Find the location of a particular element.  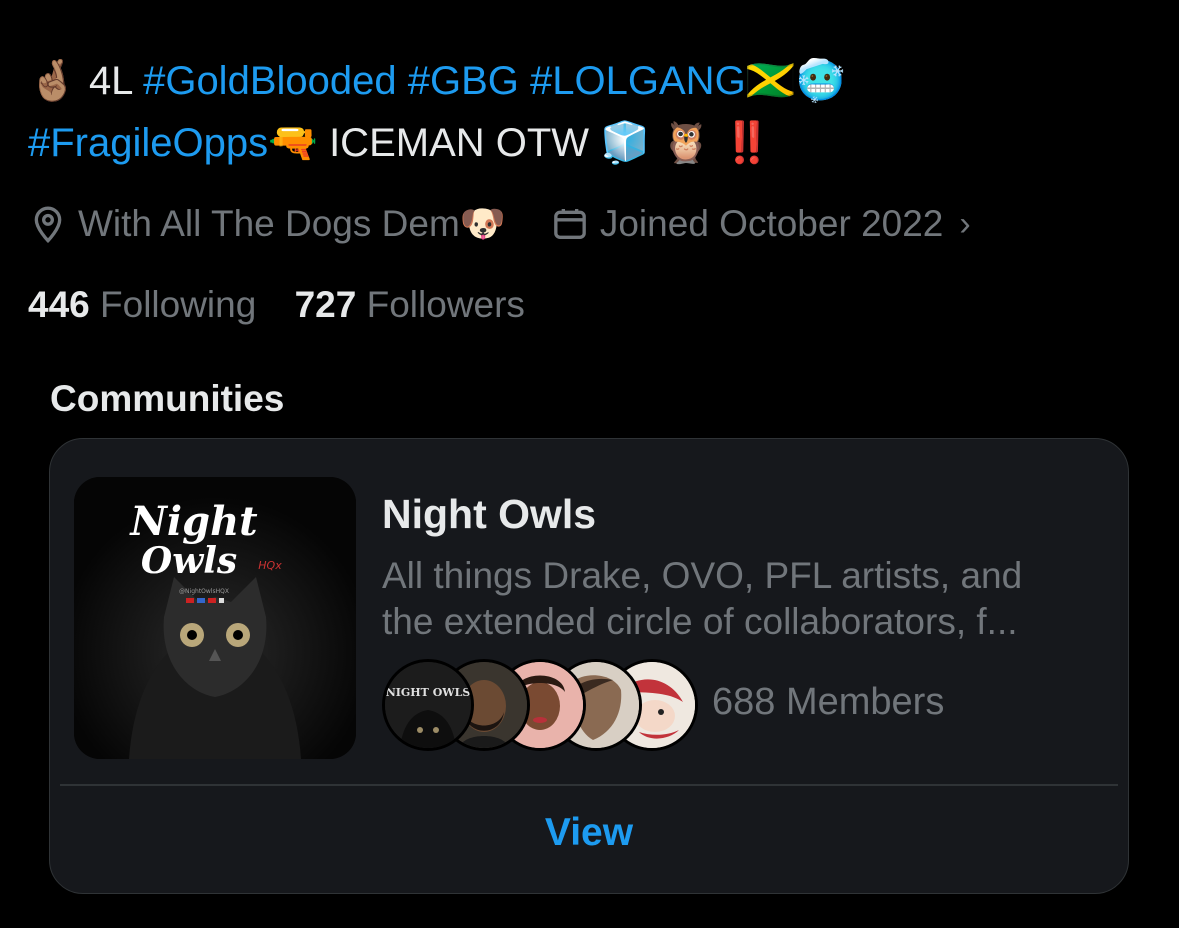

followers-link: 727 Followers is located at coordinates (410, 304).